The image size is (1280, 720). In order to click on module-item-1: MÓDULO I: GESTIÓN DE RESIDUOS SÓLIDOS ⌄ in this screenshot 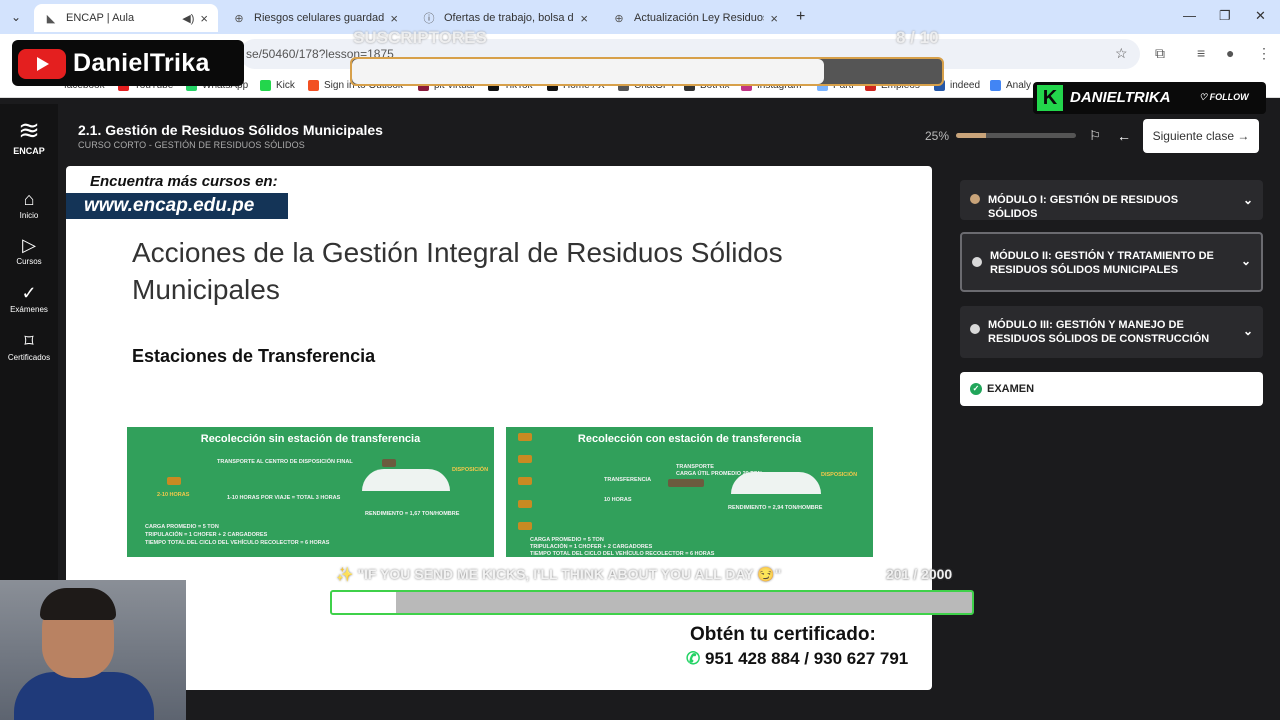, I will do `click(1111, 200)`.